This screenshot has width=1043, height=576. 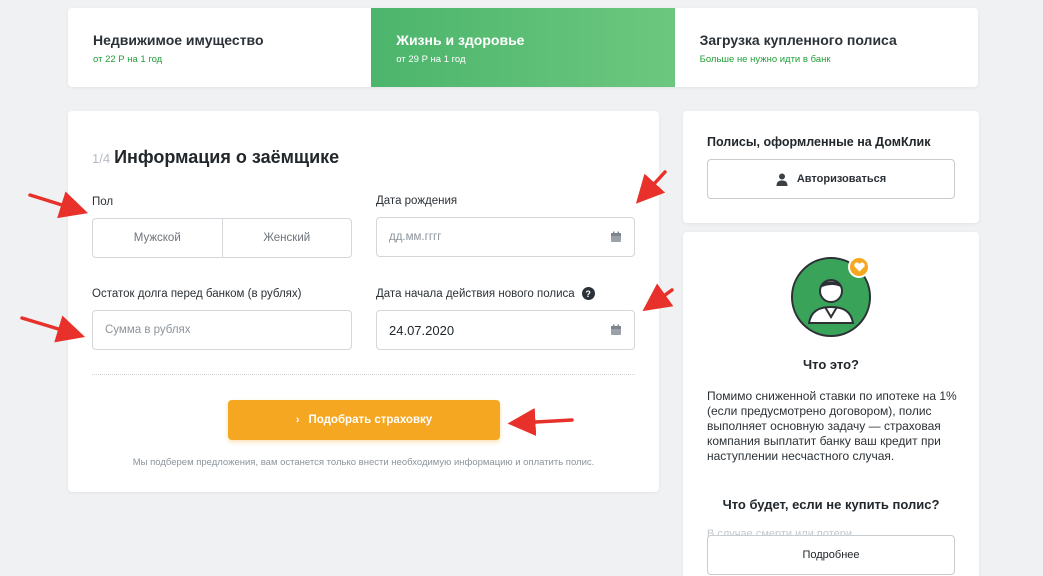 I want to click on what-is-it-title: Что это?, so click(x=831, y=364).